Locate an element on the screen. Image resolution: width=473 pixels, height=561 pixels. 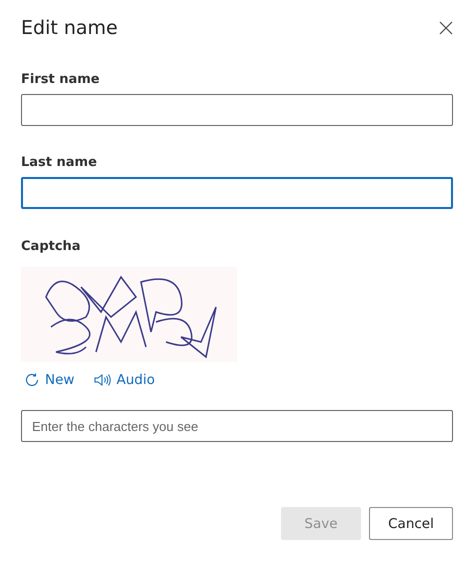
speaker-icon is located at coordinates (103, 380).